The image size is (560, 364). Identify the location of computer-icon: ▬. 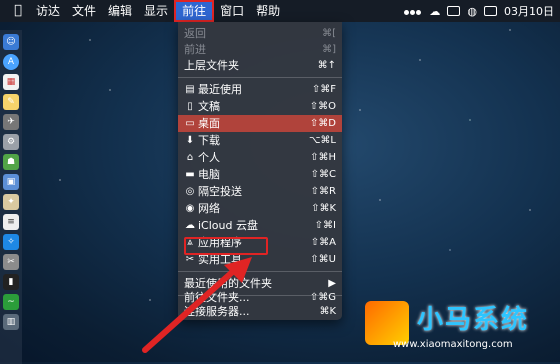
(190, 174).